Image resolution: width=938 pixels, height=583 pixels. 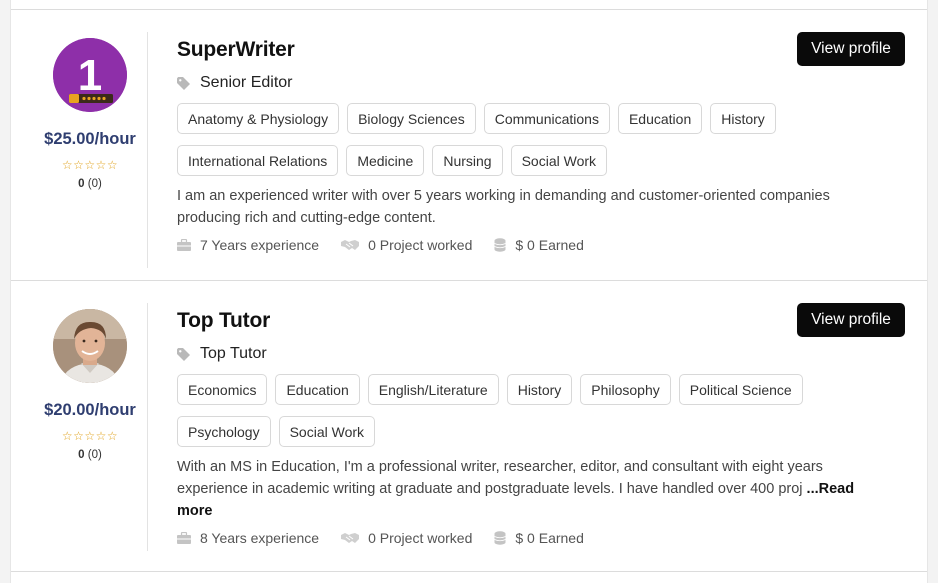 What do you see at coordinates (467, 160) in the screenshot?
I see `subject-chip: Nursing` at bounding box center [467, 160].